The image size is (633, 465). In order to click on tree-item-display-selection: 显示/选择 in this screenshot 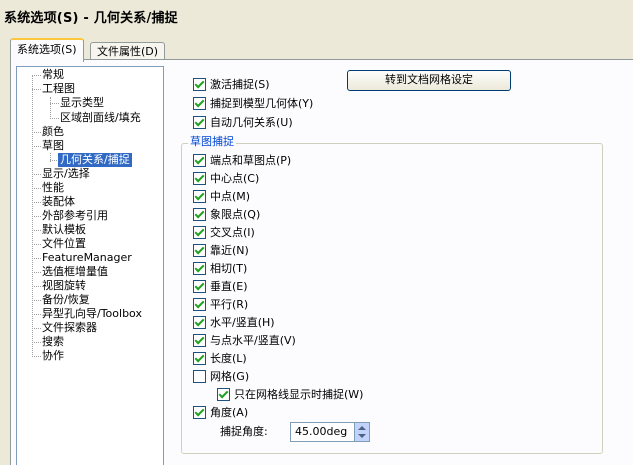, I will do `click(66, 174)`.